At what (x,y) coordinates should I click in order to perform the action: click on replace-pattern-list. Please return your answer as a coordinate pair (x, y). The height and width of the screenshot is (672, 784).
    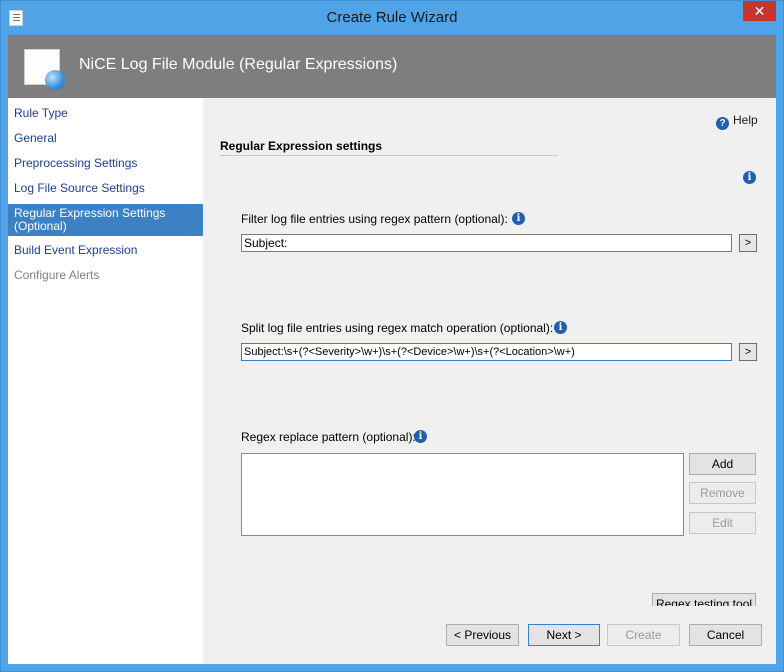
    Looking at the image, I should click on (462, 494).